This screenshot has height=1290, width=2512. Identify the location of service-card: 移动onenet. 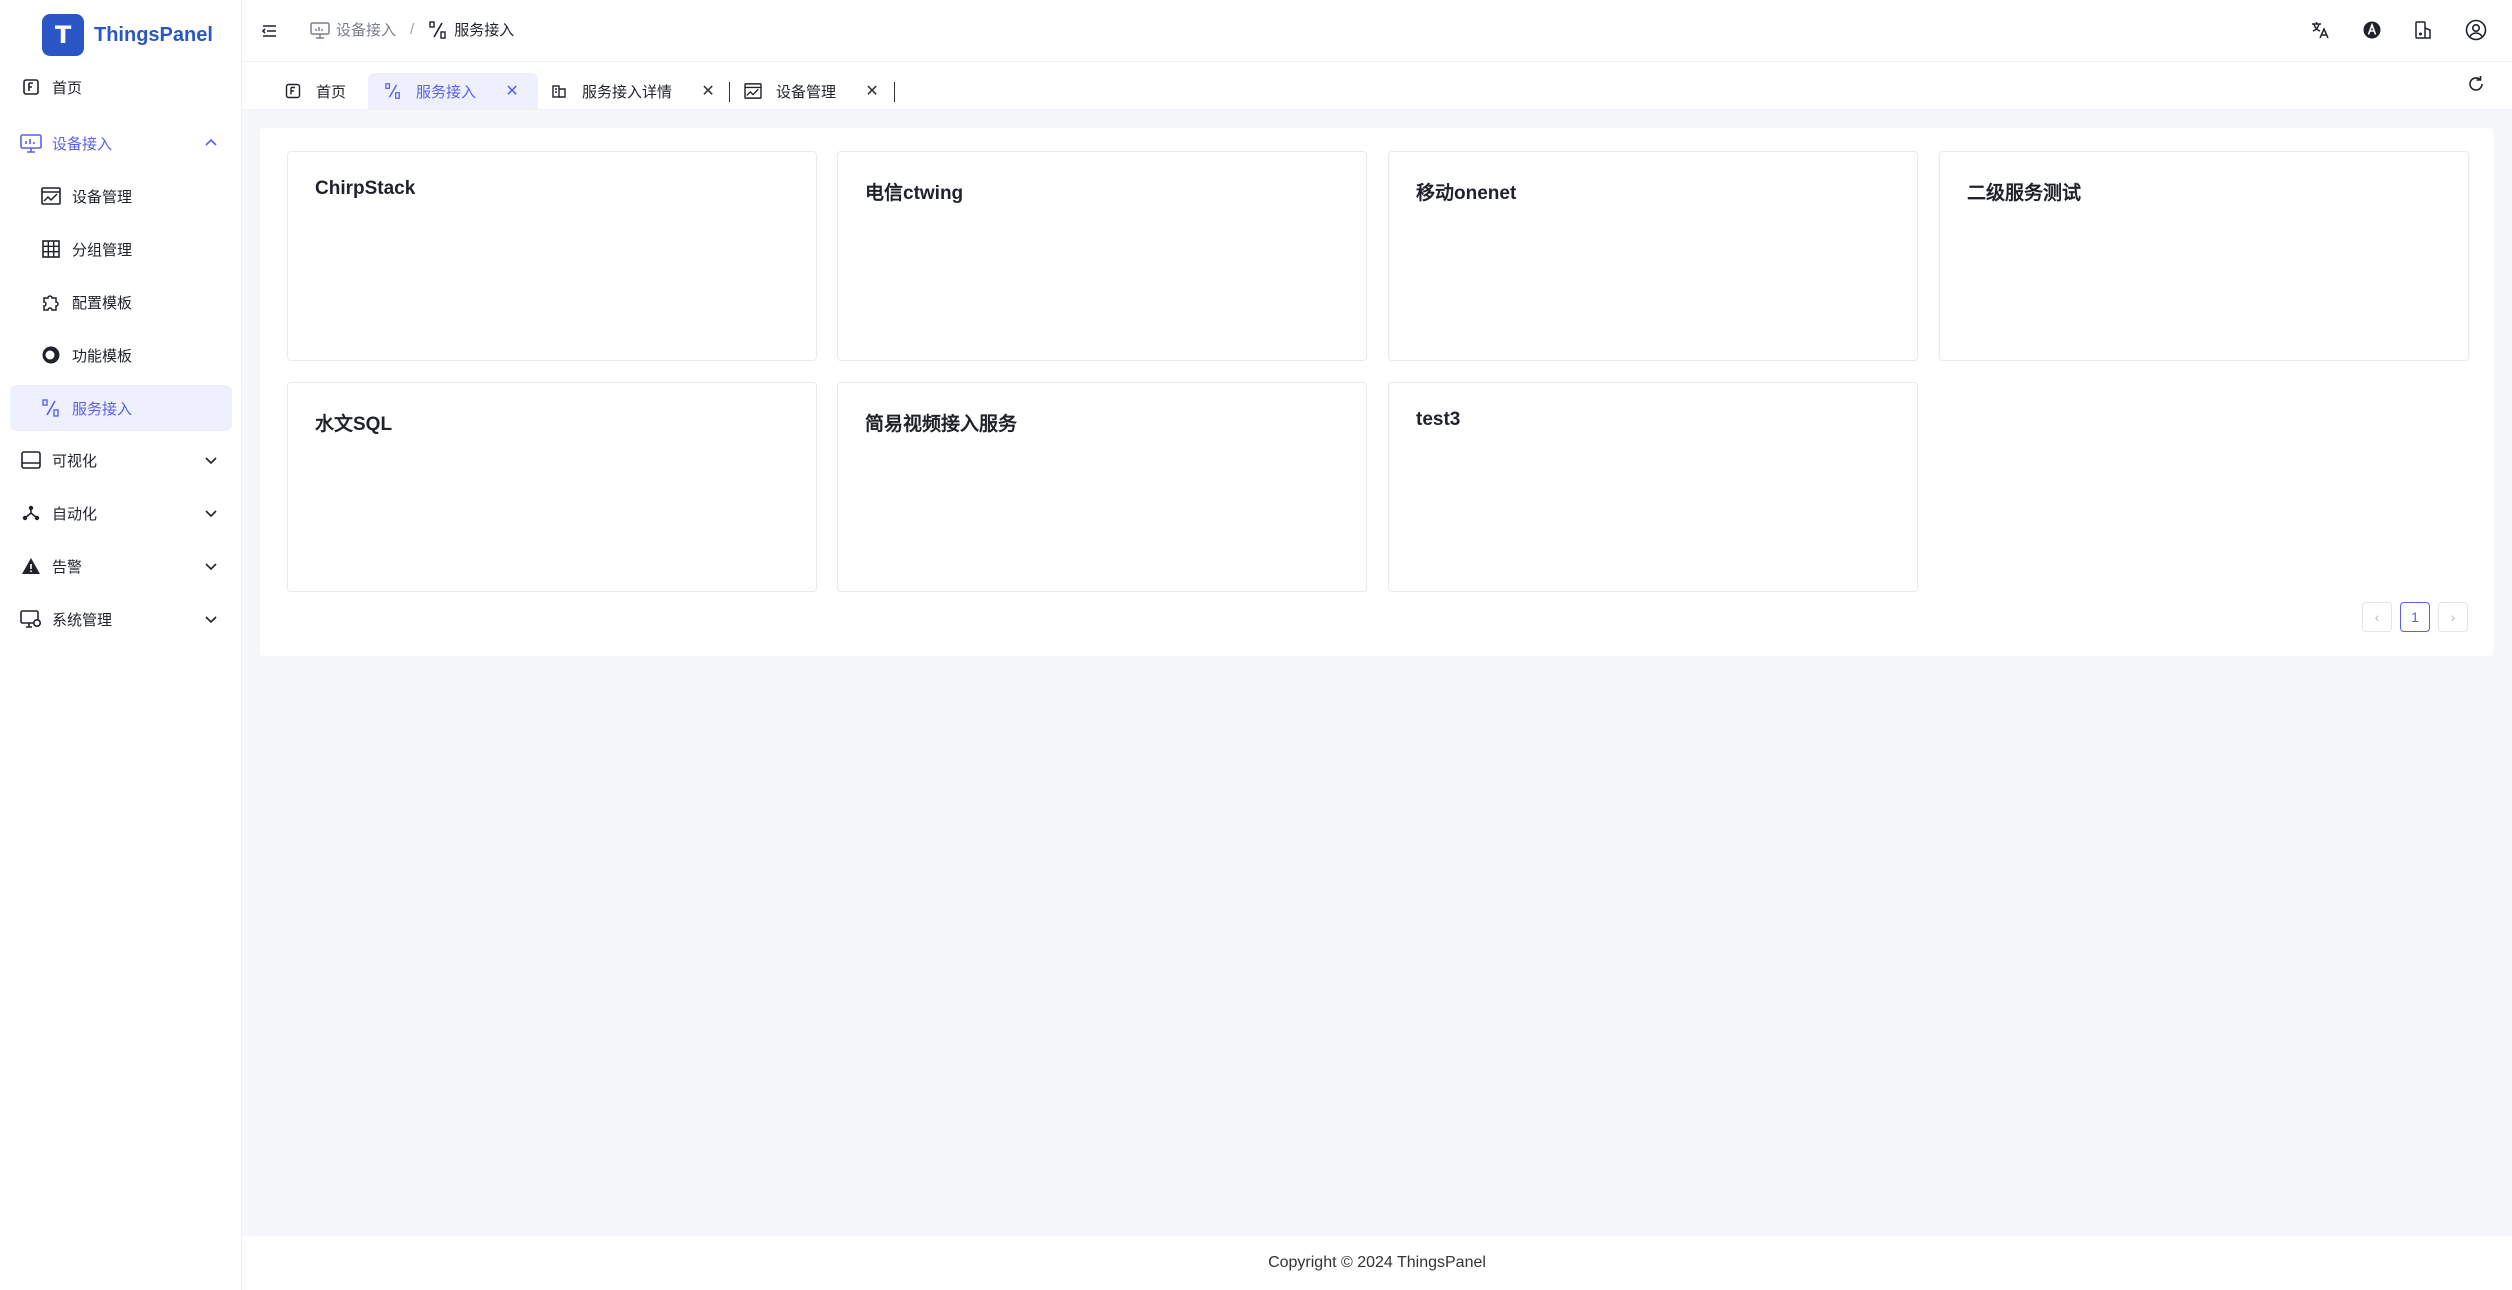
(1653, 256).